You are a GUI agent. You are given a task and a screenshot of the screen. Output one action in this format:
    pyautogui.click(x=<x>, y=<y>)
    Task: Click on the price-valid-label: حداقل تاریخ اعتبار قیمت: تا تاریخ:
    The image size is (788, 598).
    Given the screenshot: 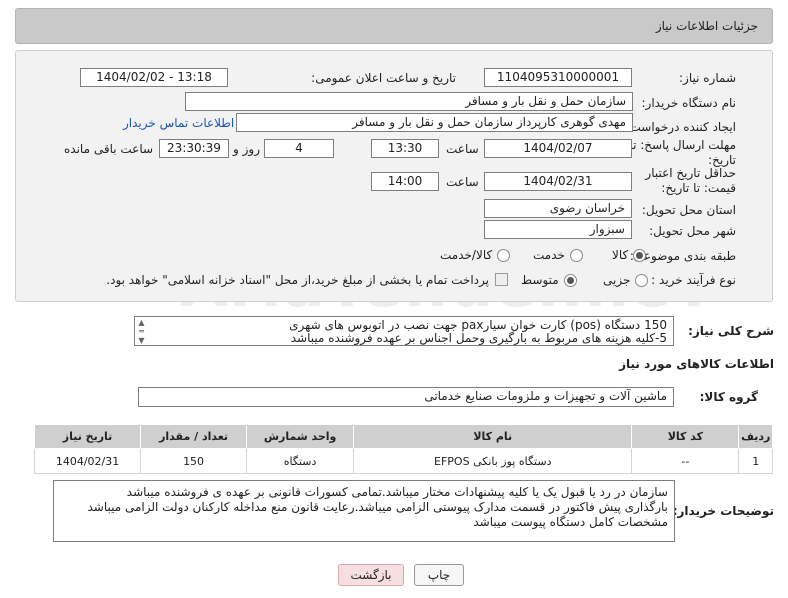 What is the action you would take?
    pyautogui.click(x=690, y=180)
    